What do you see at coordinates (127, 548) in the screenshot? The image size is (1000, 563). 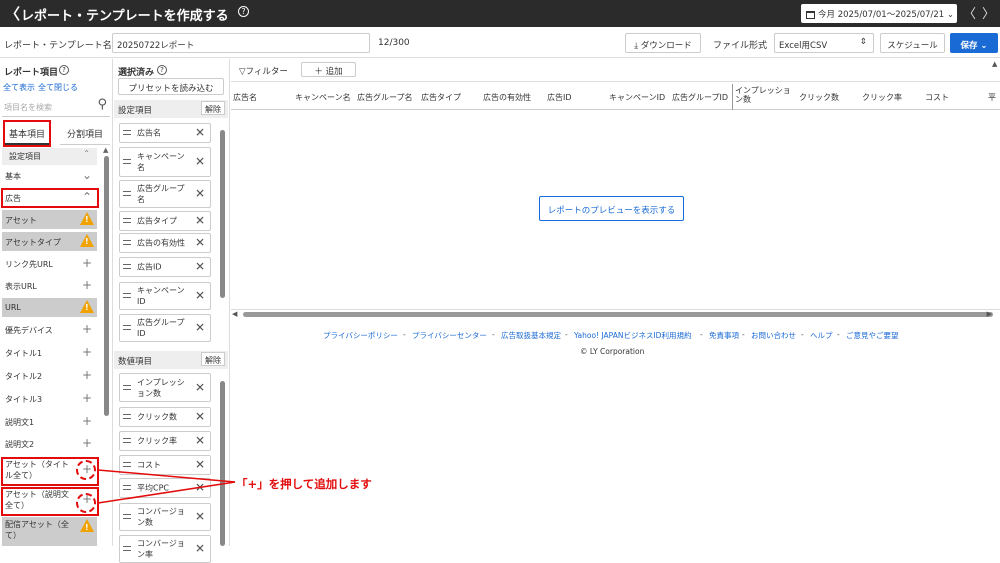 I see `drag-handle-icon` at bounding box center [127, 548].